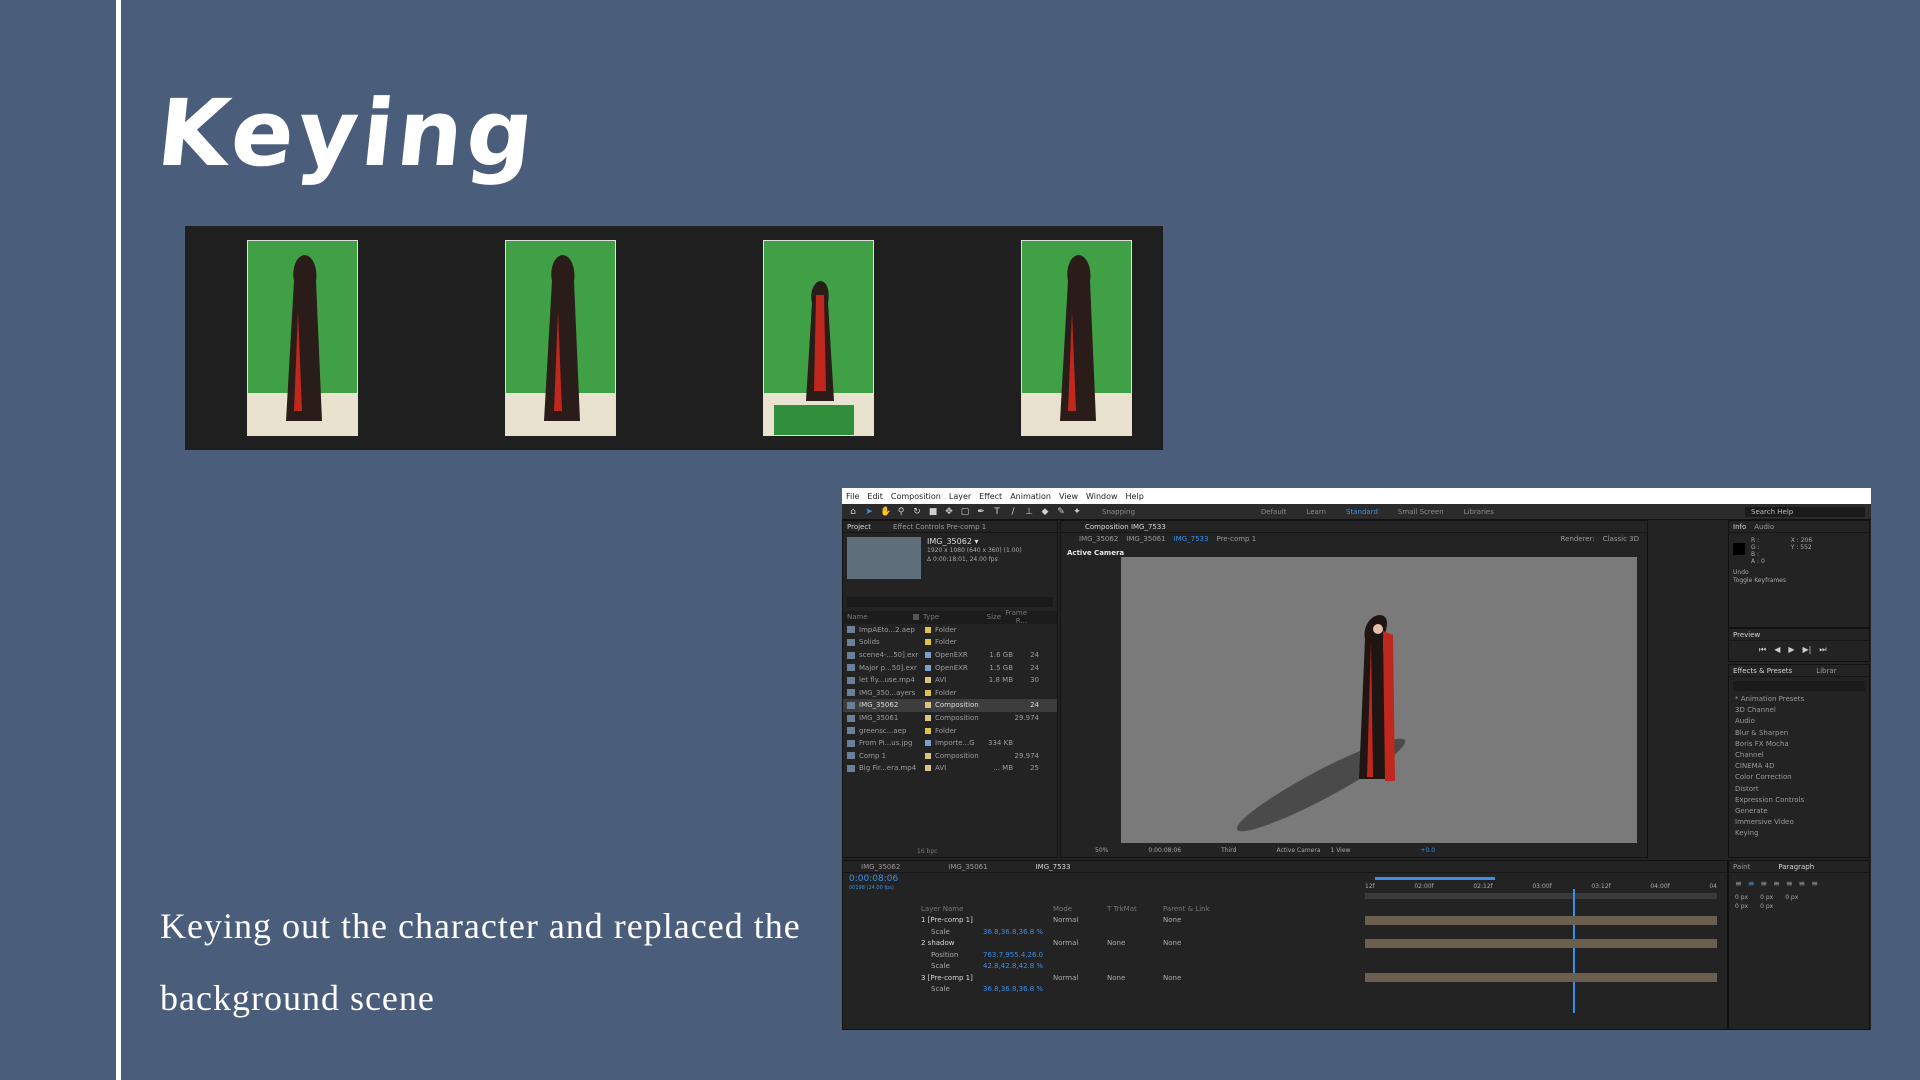 The image size is (1920, 1080). Describe the element at coordinates (1198, 909) in the screenshot. I see `col-parent: Parent & Link` at that location.